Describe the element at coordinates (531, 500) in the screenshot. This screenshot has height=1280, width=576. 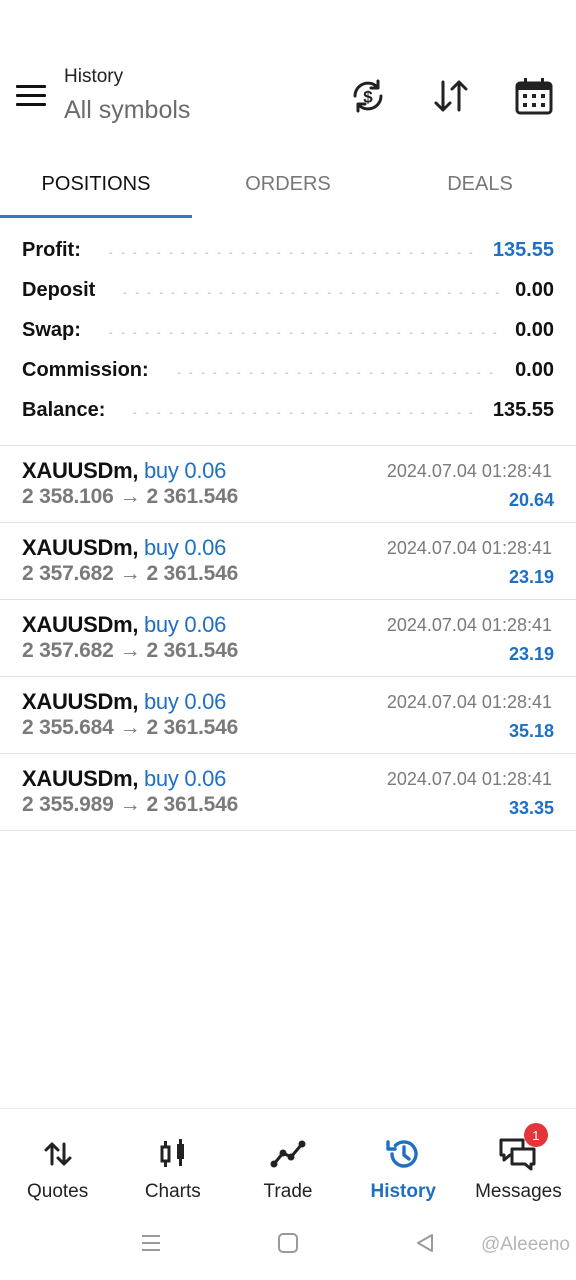
I see `position-profit: 20.64` at that location.